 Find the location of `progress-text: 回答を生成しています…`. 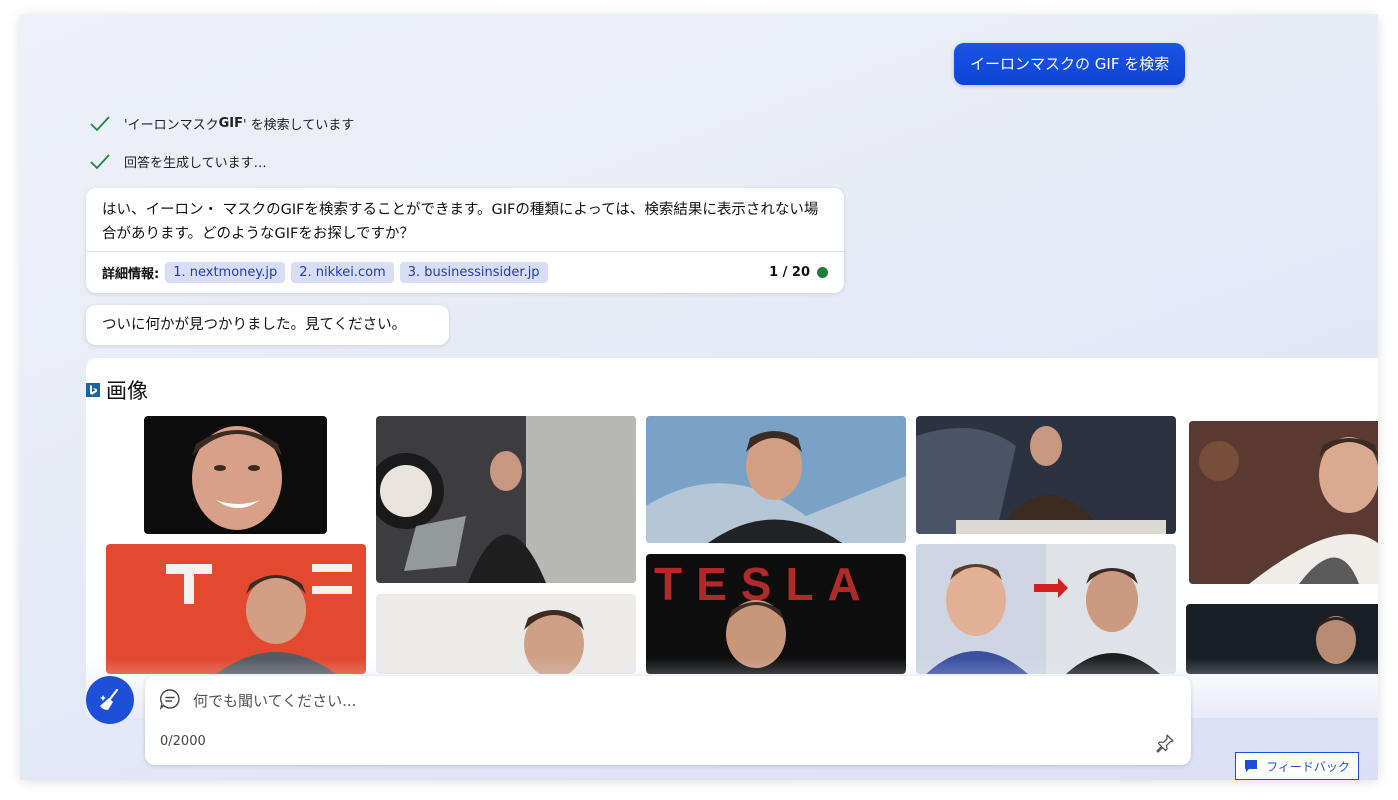

progress-text: 回答を生成しています… is located at coordinates (195, 163).